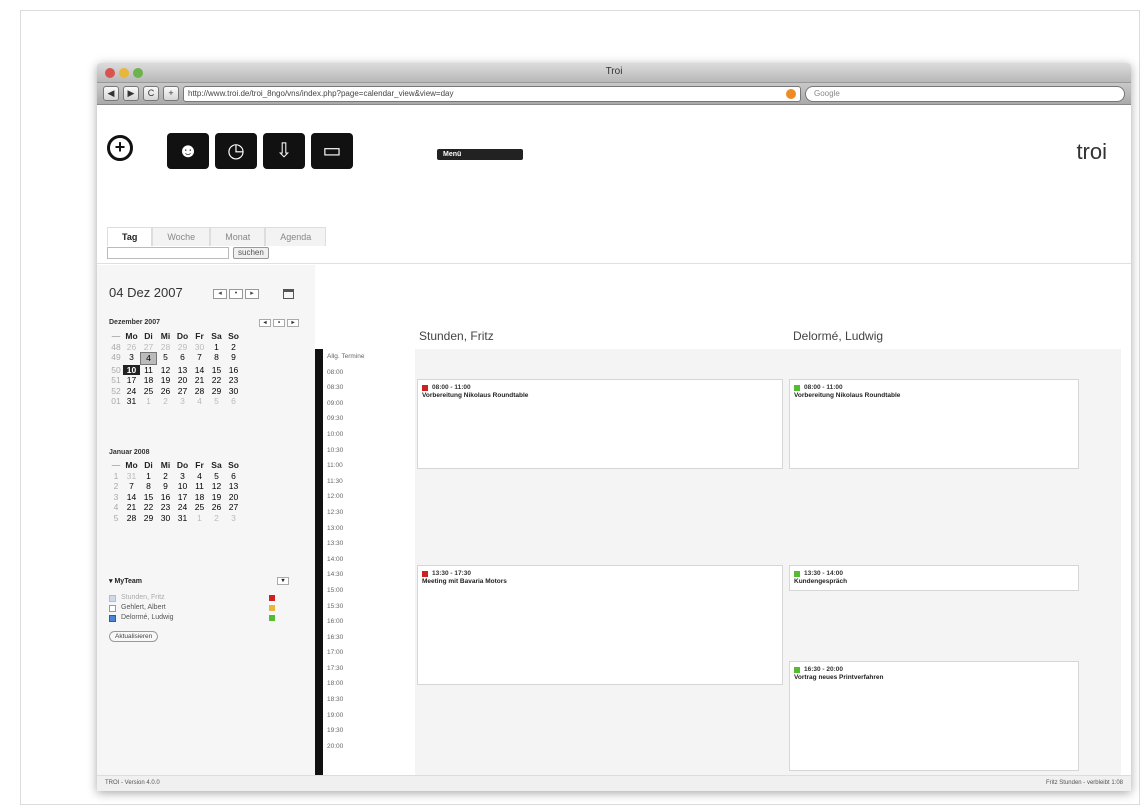 The height and width of the screenshot is (809, 1144). I want to click on menu-dropdown: Menü, so click(480, 154).